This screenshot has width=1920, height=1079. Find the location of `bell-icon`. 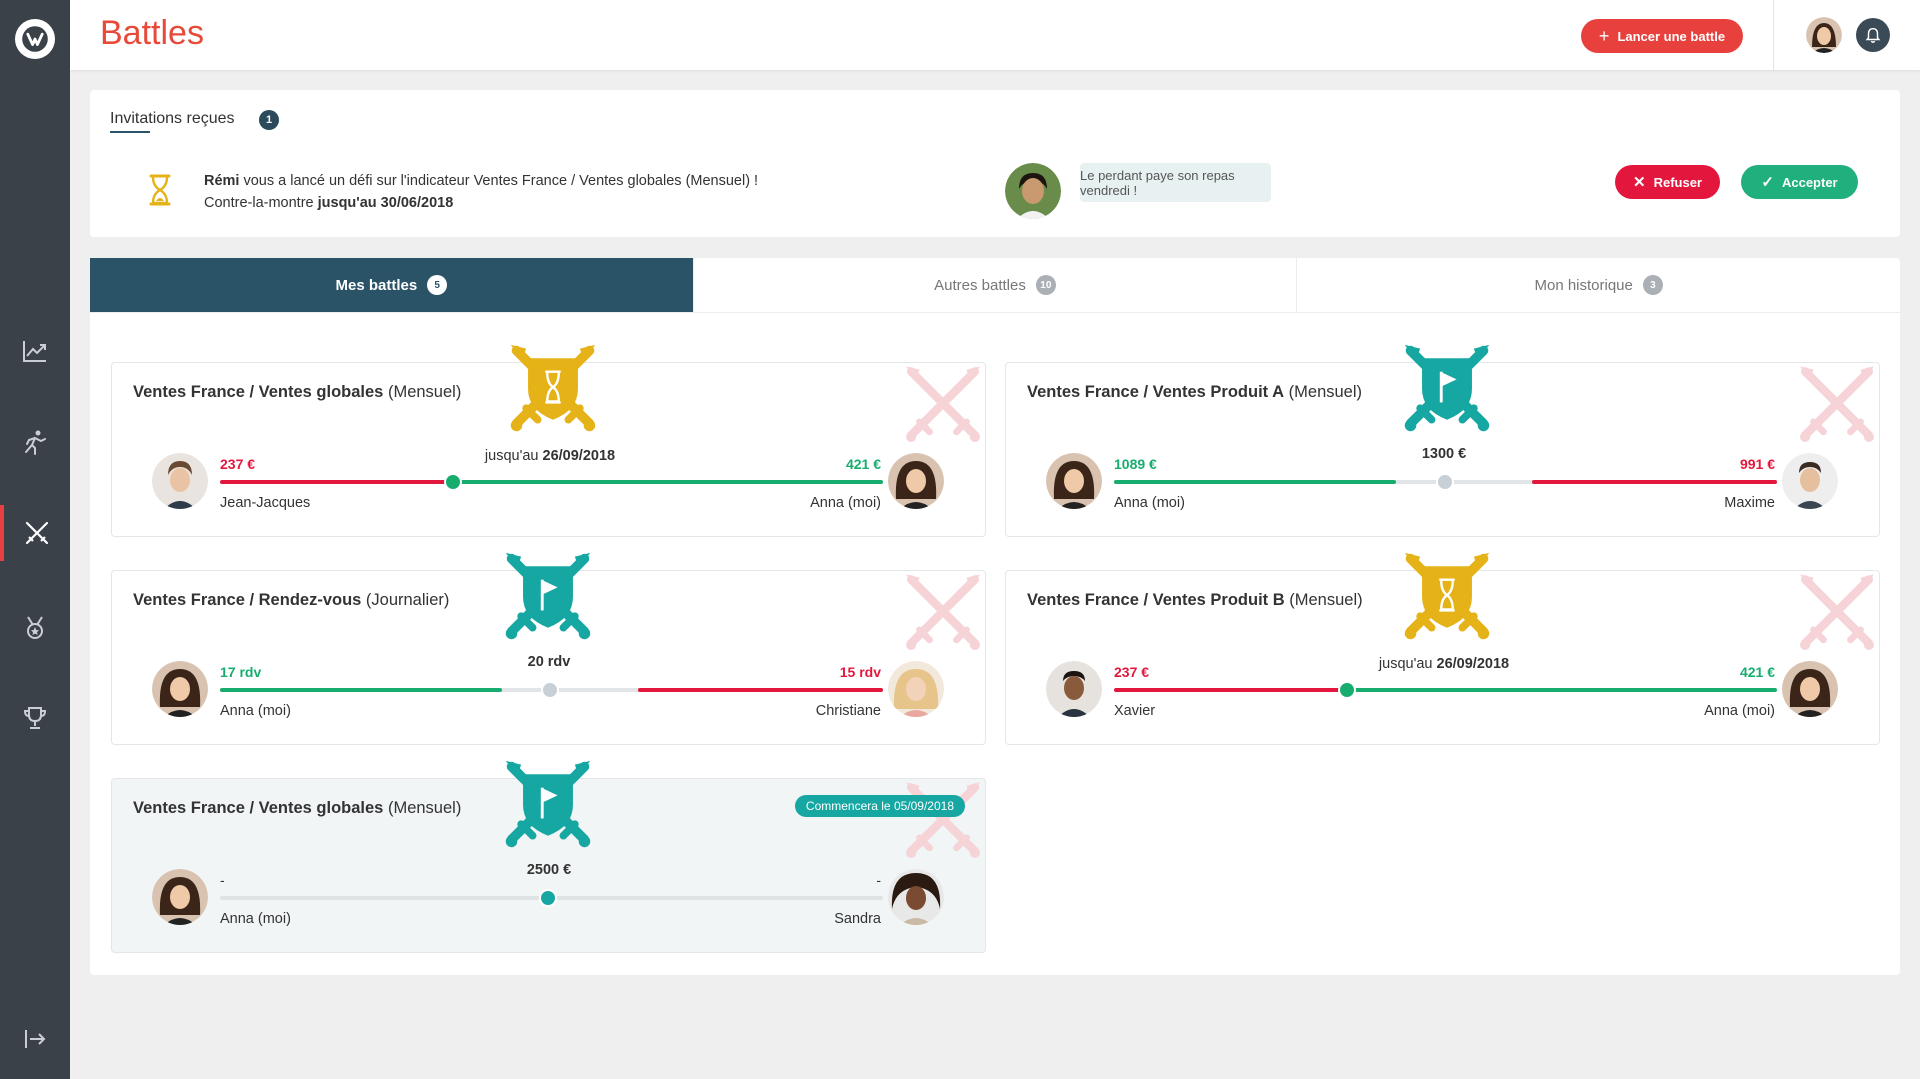

bell-icon is located at coordinates (1873, 35).